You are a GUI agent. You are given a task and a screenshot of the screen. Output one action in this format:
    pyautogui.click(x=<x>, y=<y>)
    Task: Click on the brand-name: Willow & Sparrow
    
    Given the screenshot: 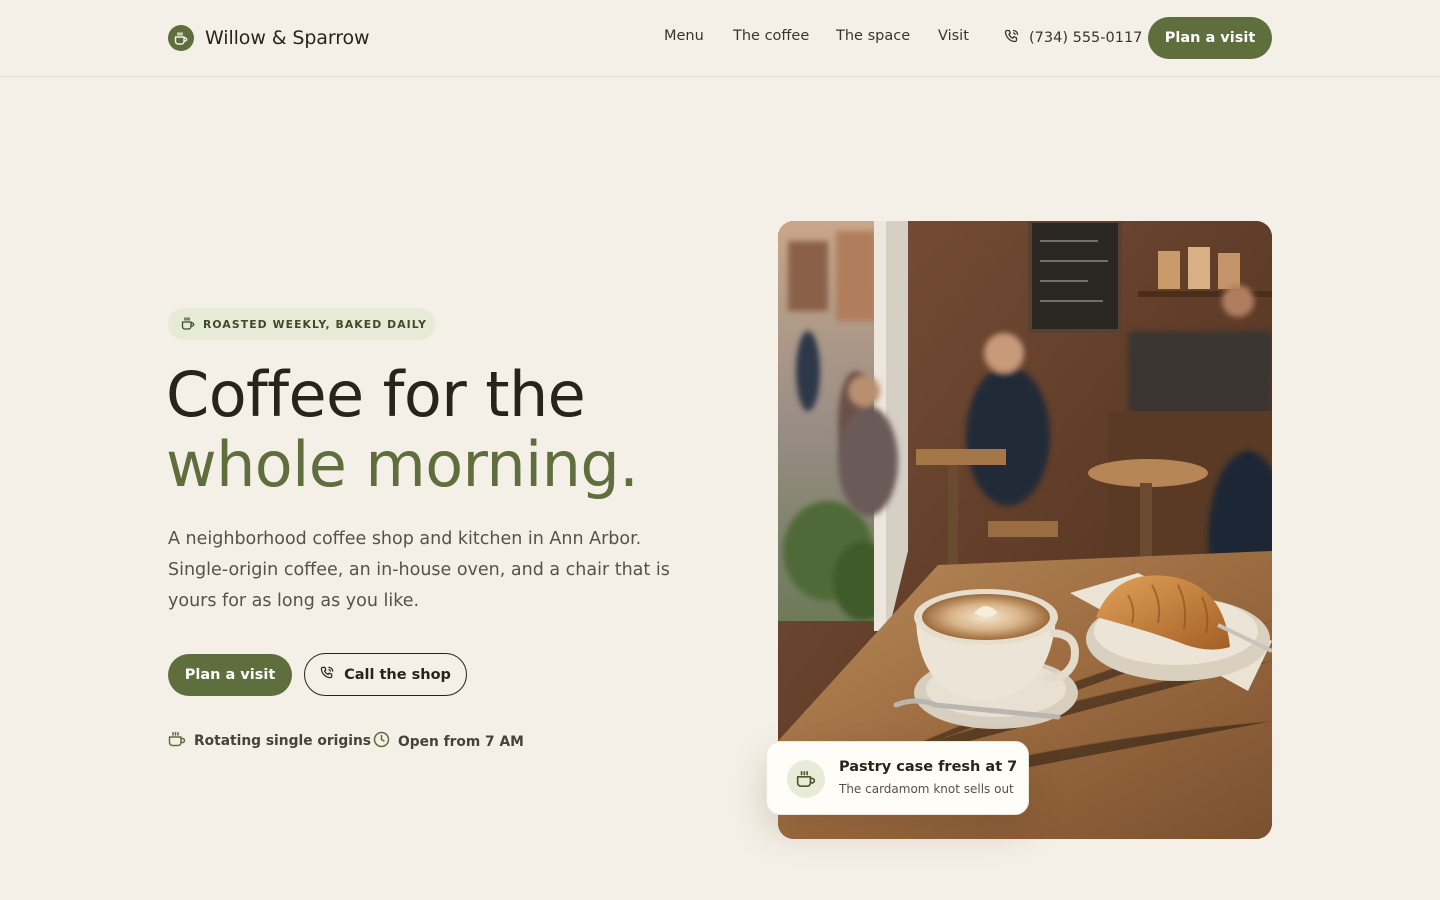 What is the action you would take?
    pyautogui.click(x=287, y=38)
    